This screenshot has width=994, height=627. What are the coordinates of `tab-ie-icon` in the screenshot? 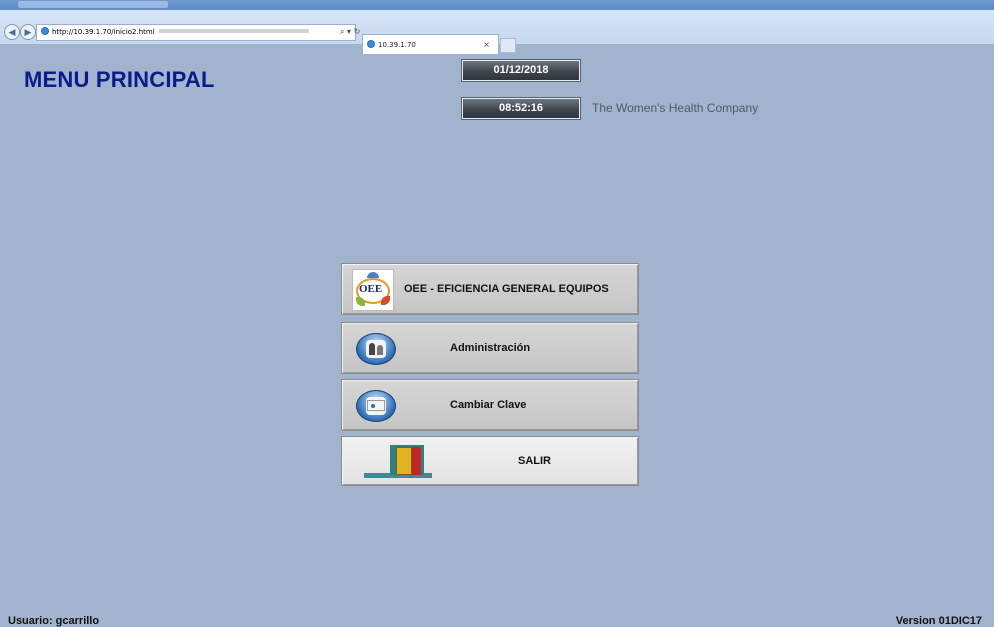 It's located at (371, 44).